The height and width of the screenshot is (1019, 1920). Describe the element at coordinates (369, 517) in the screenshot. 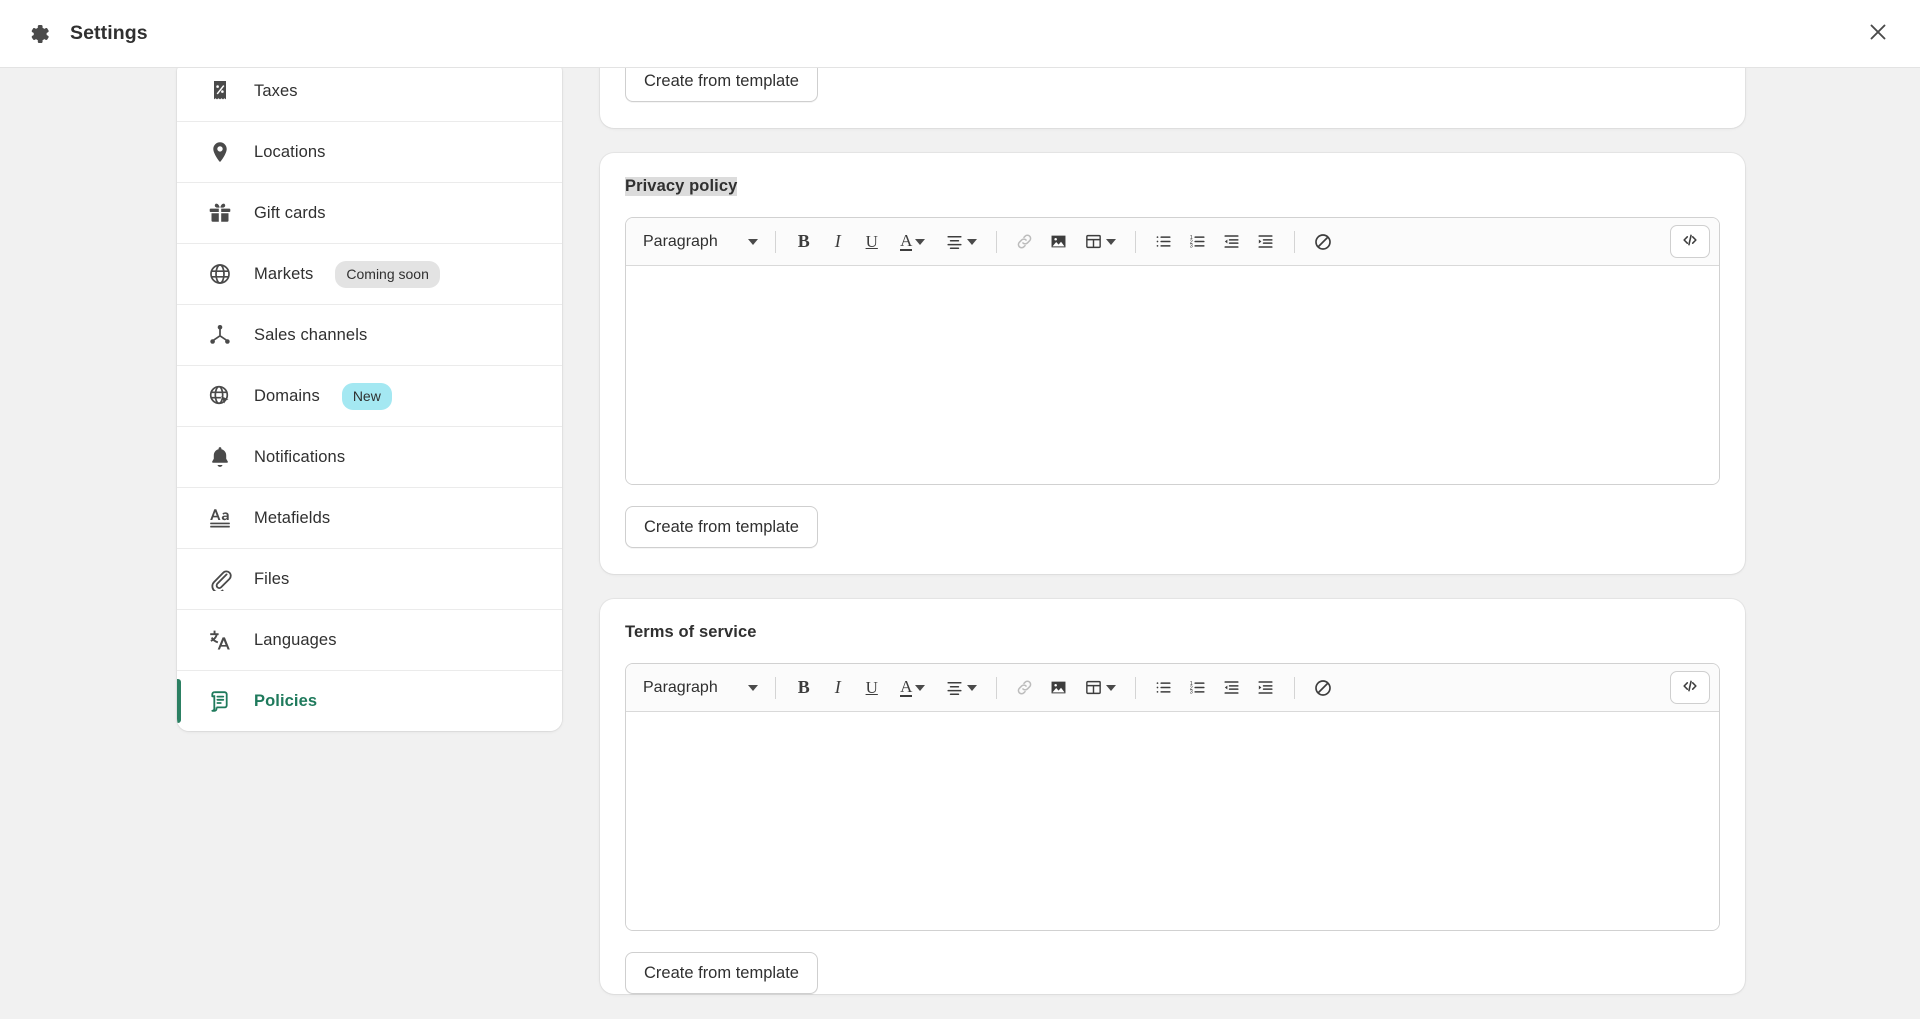

I see `sidebar-item-metafields: Metafields` at that location.